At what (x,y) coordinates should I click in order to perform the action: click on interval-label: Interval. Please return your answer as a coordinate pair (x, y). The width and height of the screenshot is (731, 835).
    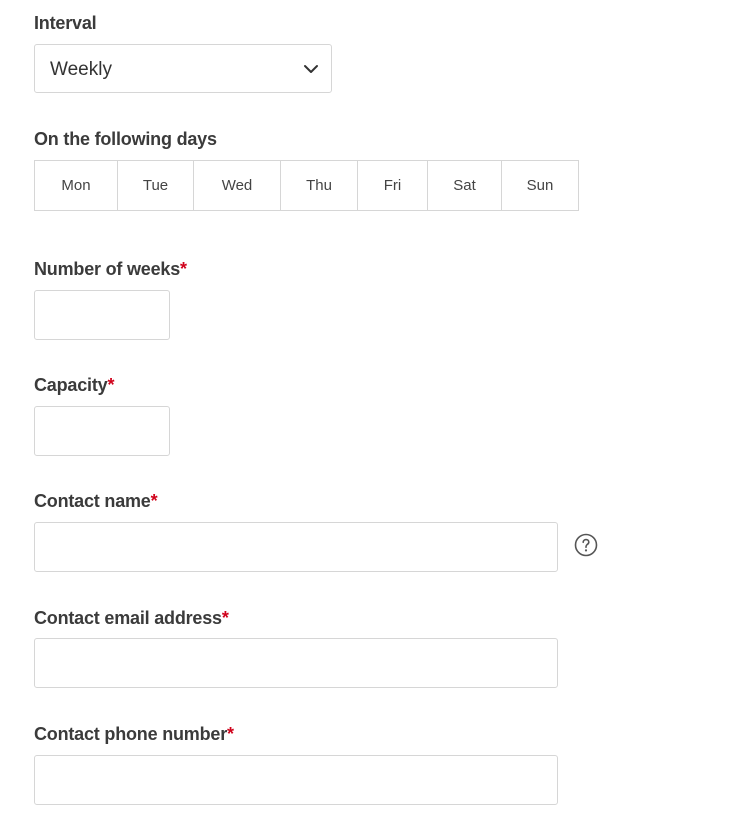
    Looking at the image, I should click on (65, 23).